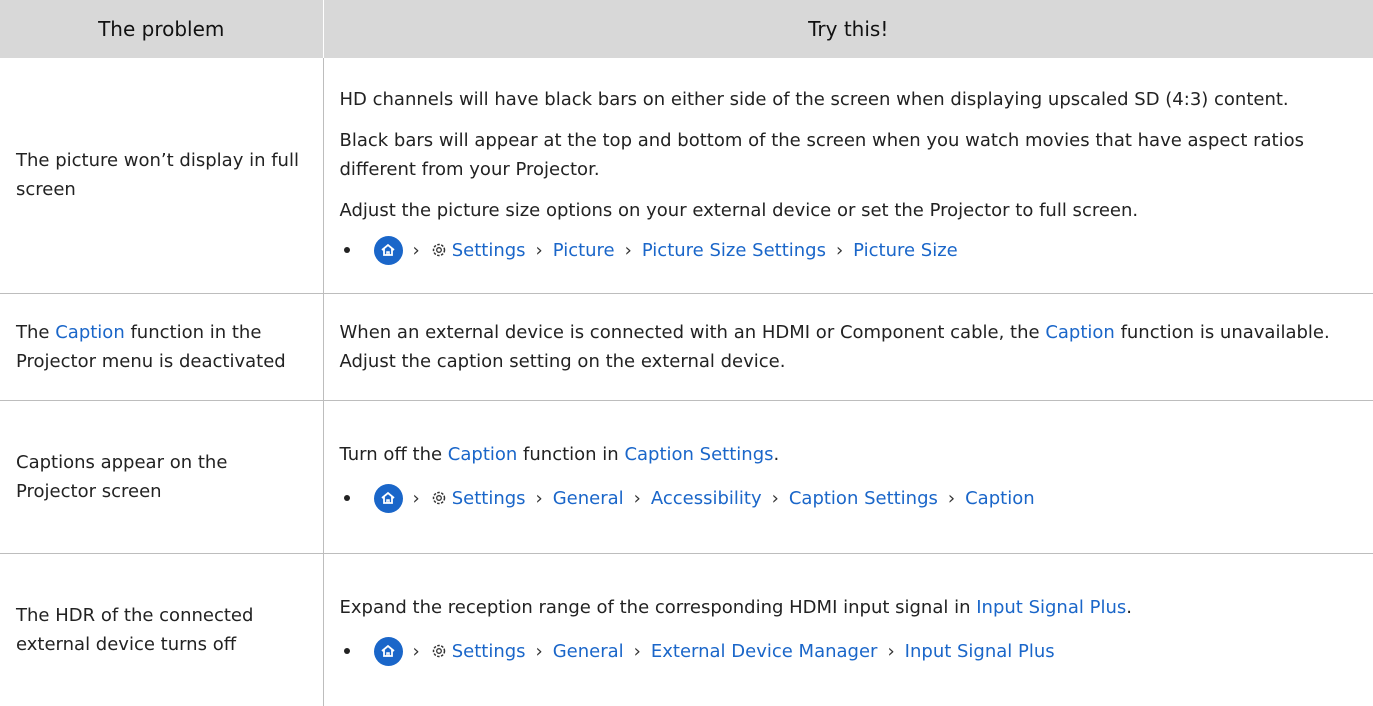 This screenshot has width=1373, height=706. I want to click on path-item-caption-settings: Caption Settings, so click(863, 498).